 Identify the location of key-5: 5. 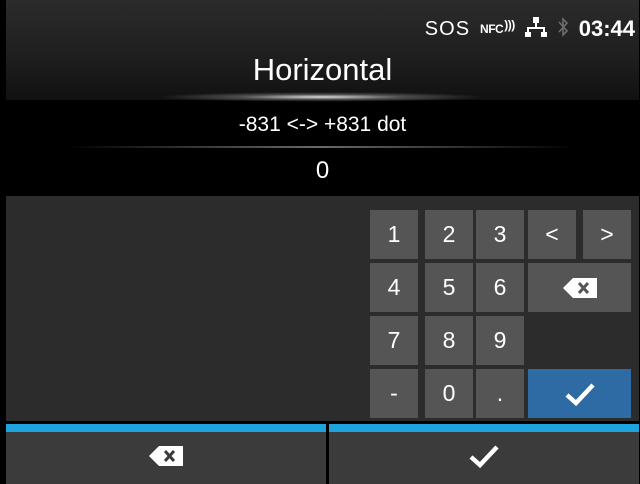
(449, 287).